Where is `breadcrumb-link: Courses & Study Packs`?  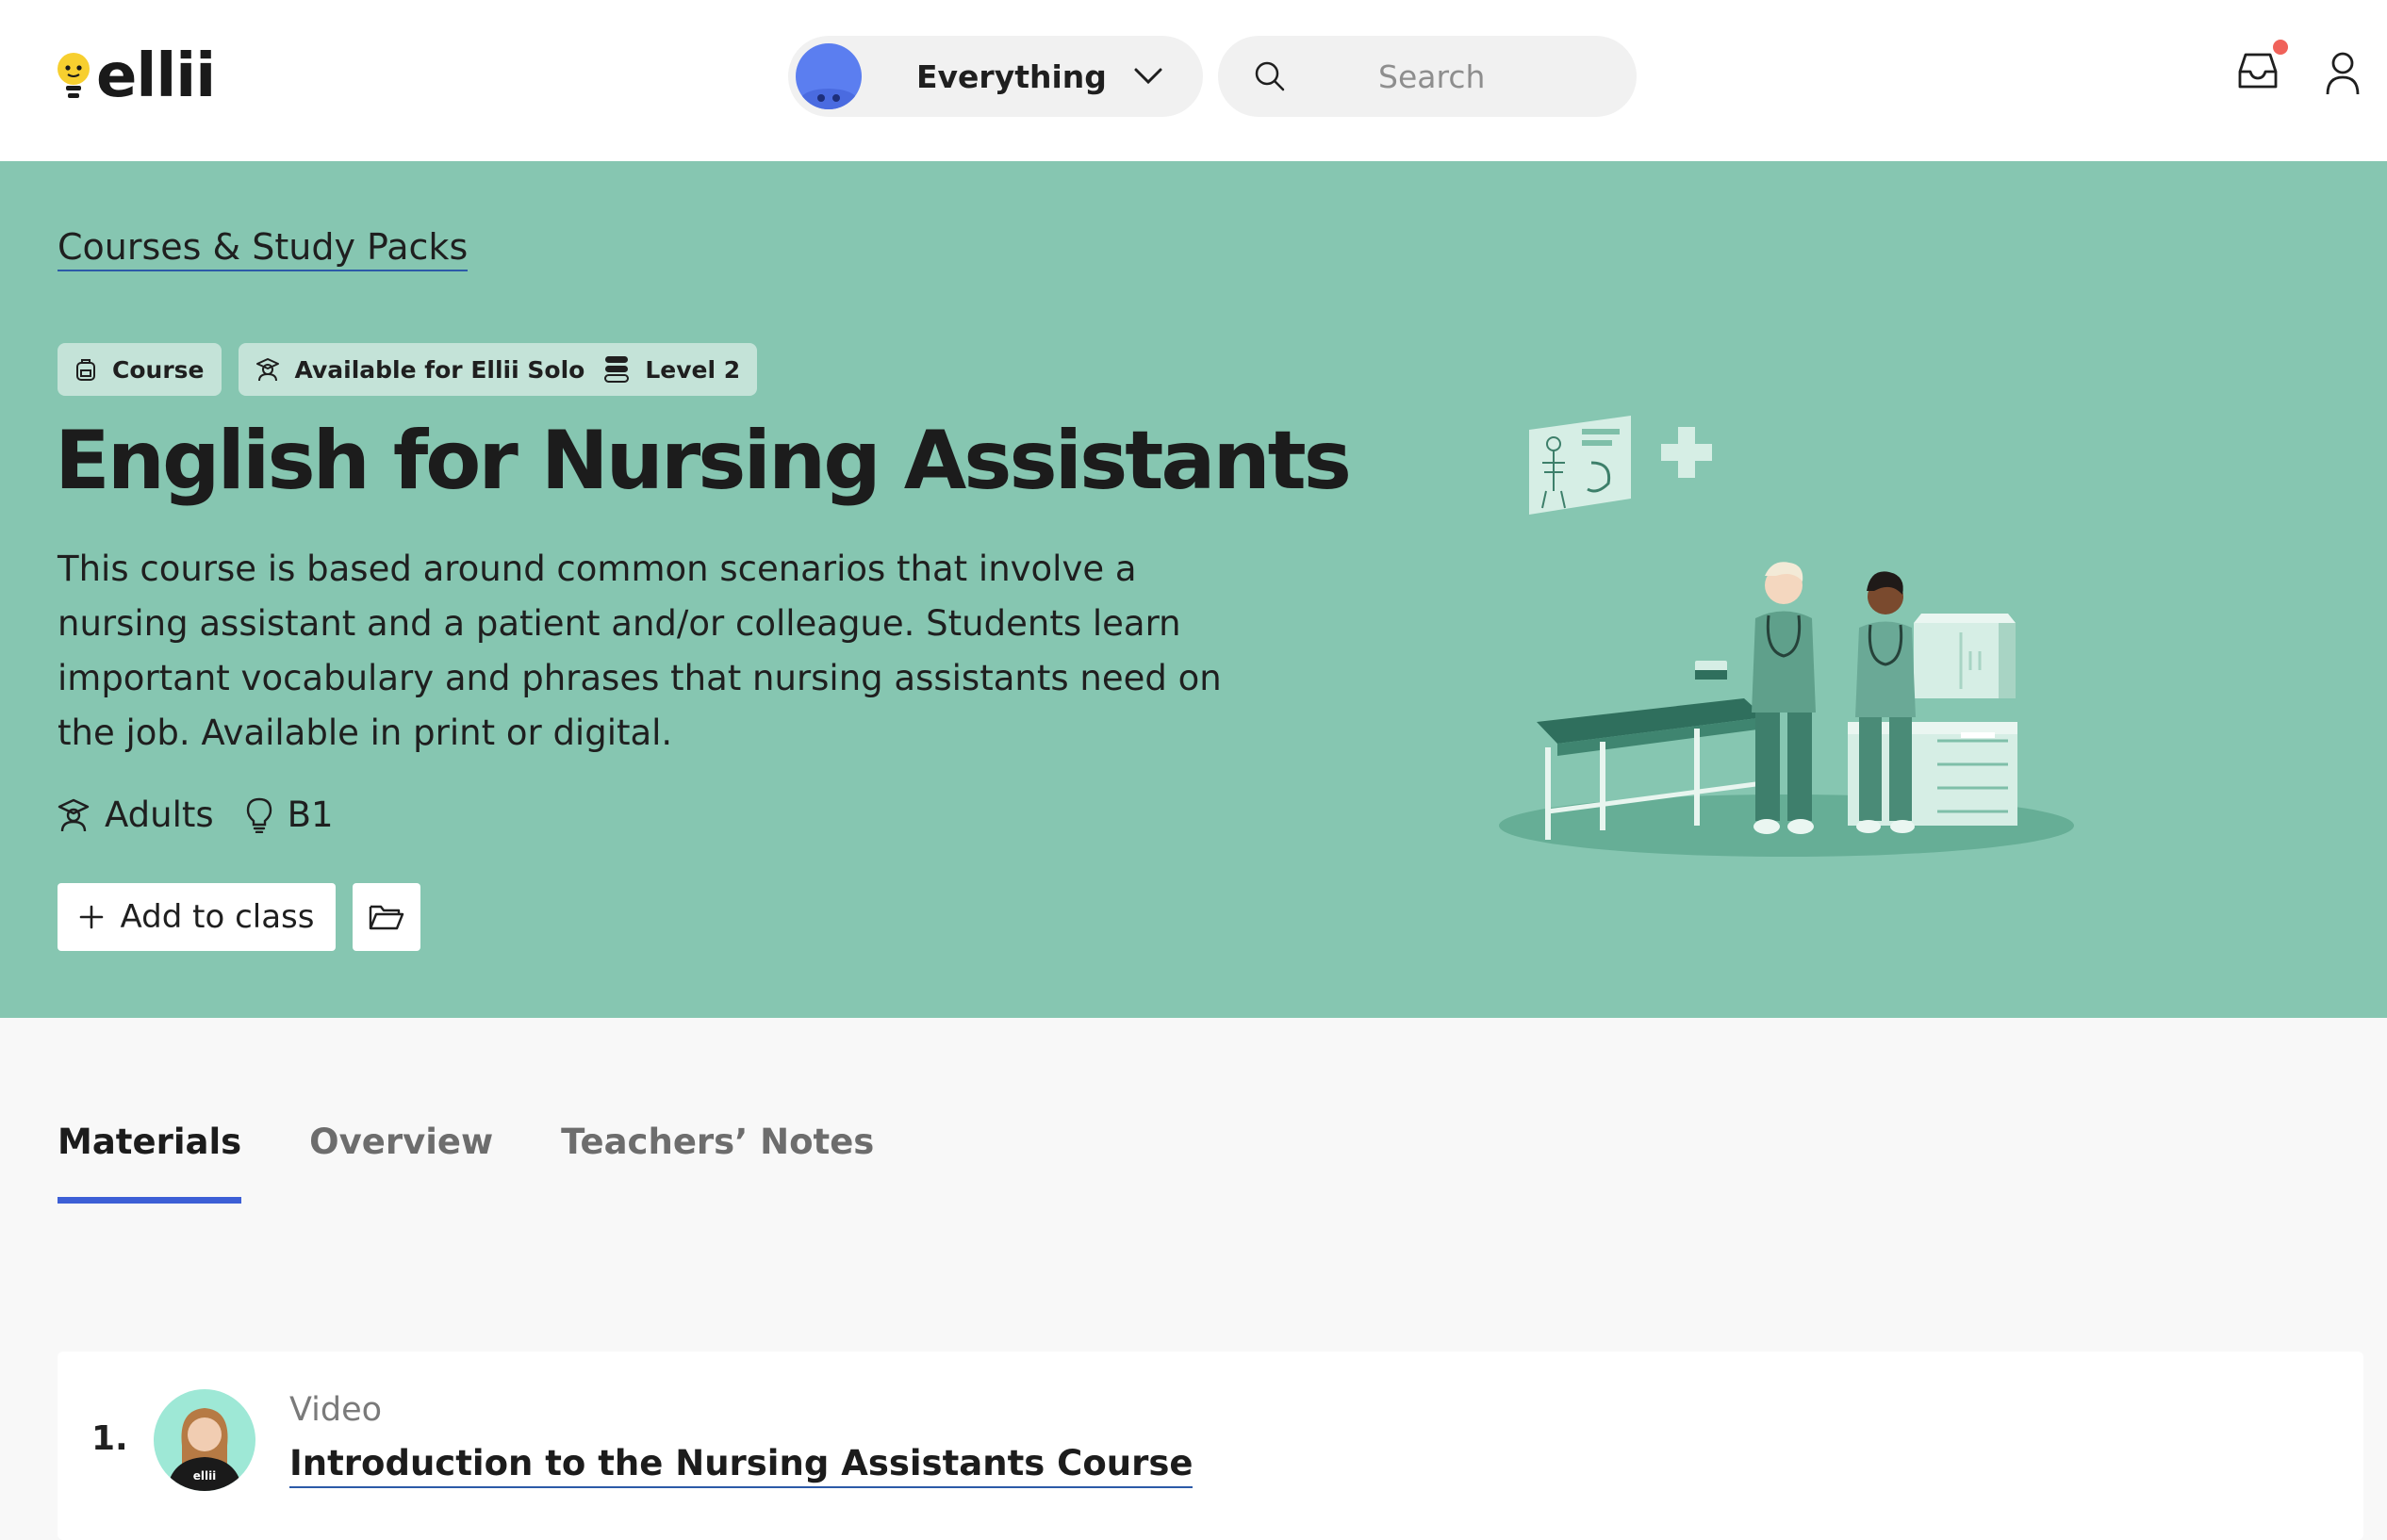
breadcrumb-link: Courses & Study Packs is located at coordinates (263, 249).